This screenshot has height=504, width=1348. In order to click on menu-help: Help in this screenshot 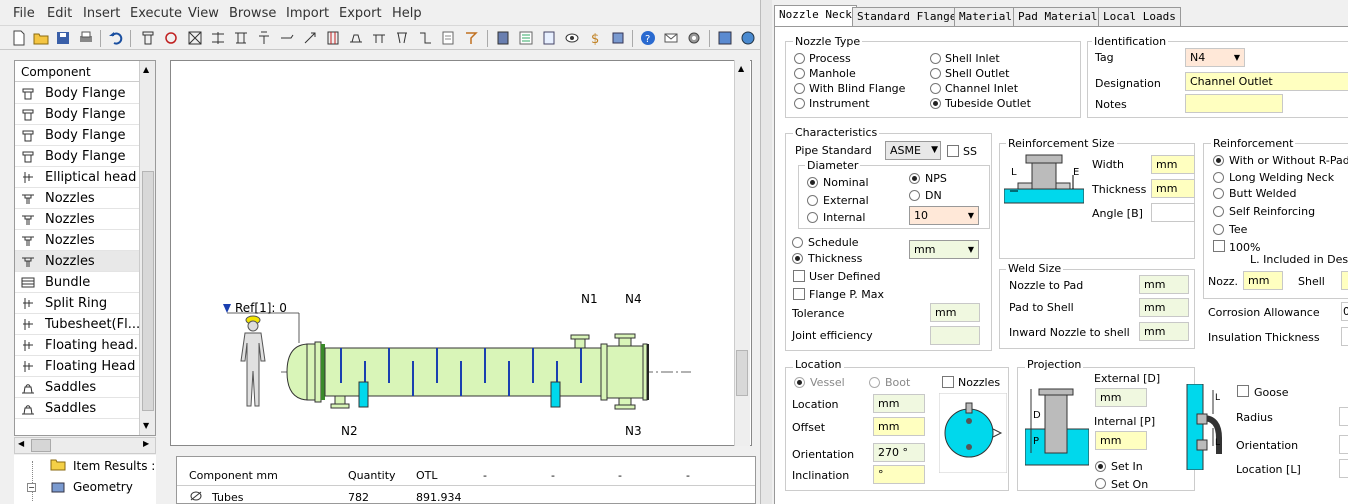, I will do `click(407, 13)`.